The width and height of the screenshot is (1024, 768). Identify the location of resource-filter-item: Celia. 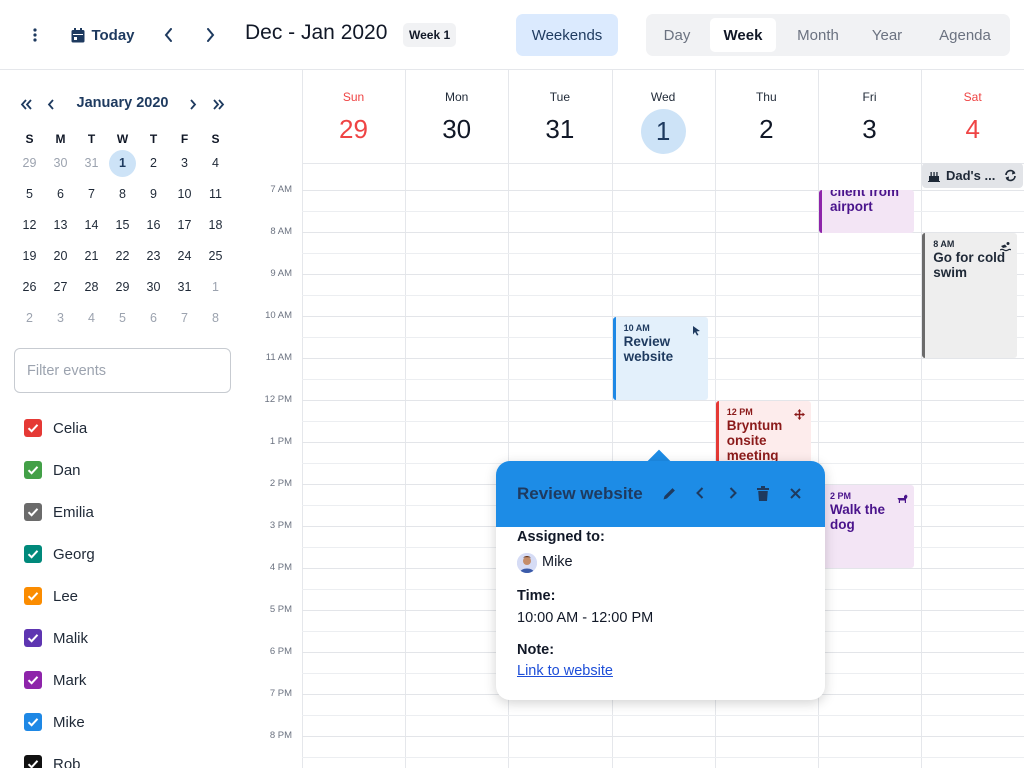
(55, 428).